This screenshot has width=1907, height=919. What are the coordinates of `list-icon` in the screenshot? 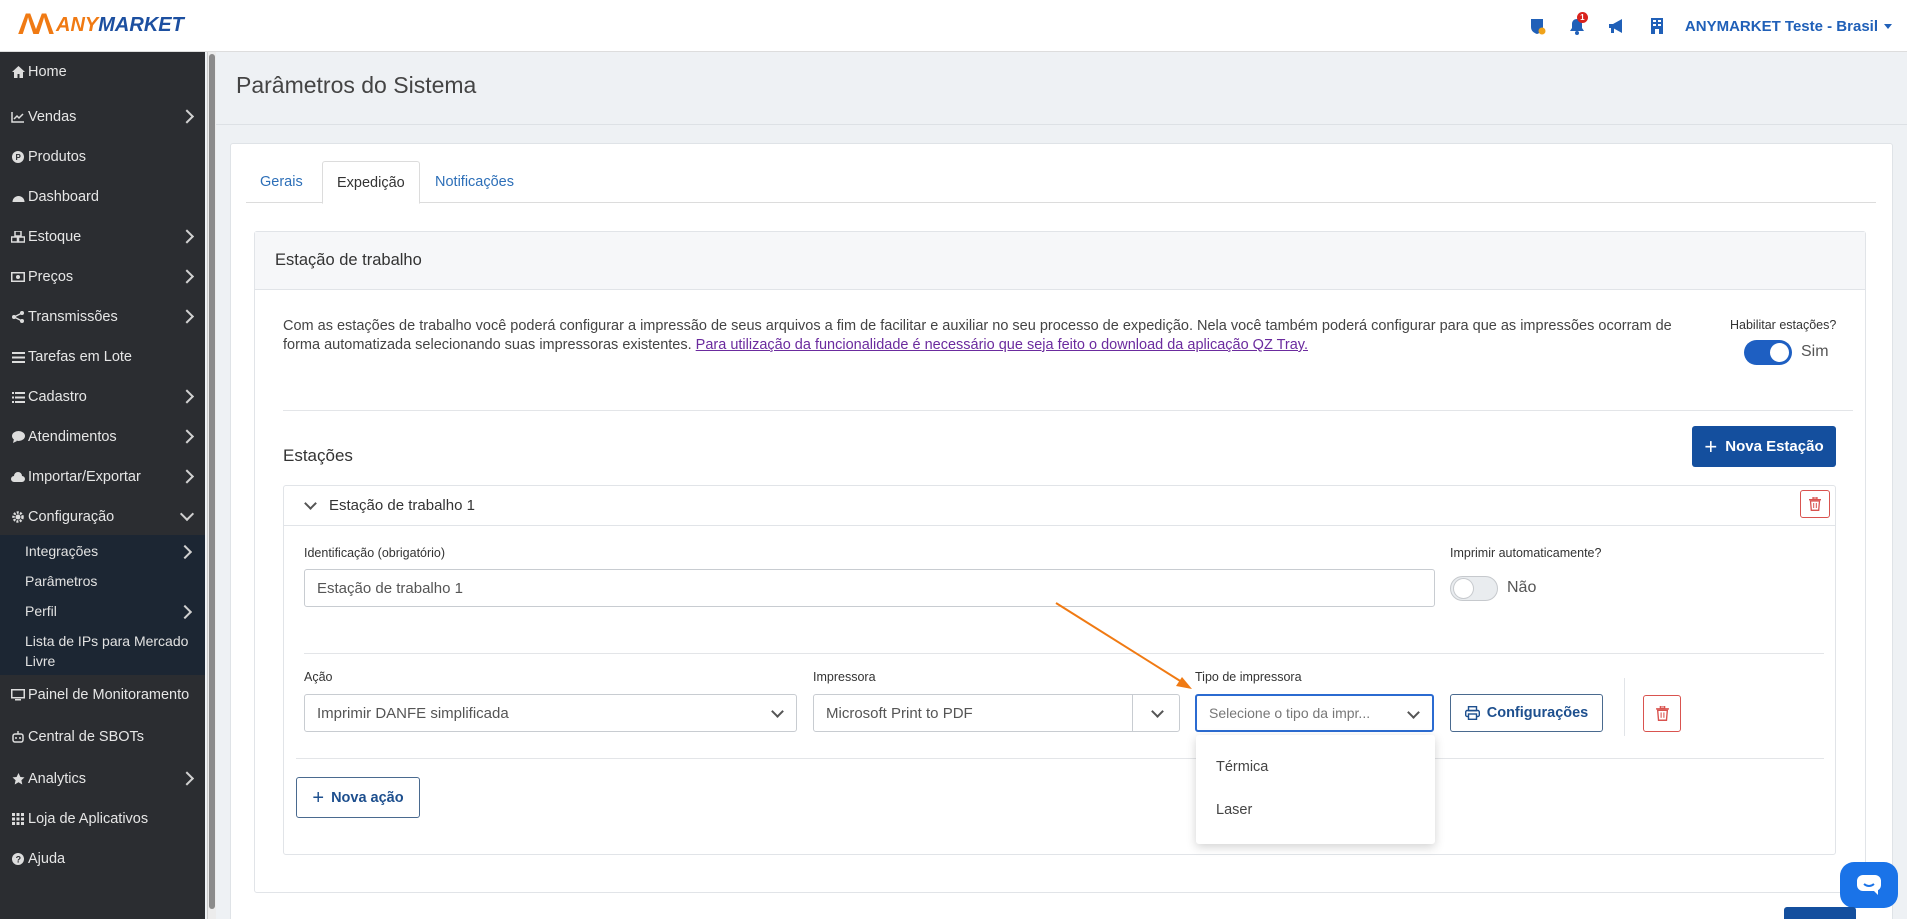 It's located at (18, 397).